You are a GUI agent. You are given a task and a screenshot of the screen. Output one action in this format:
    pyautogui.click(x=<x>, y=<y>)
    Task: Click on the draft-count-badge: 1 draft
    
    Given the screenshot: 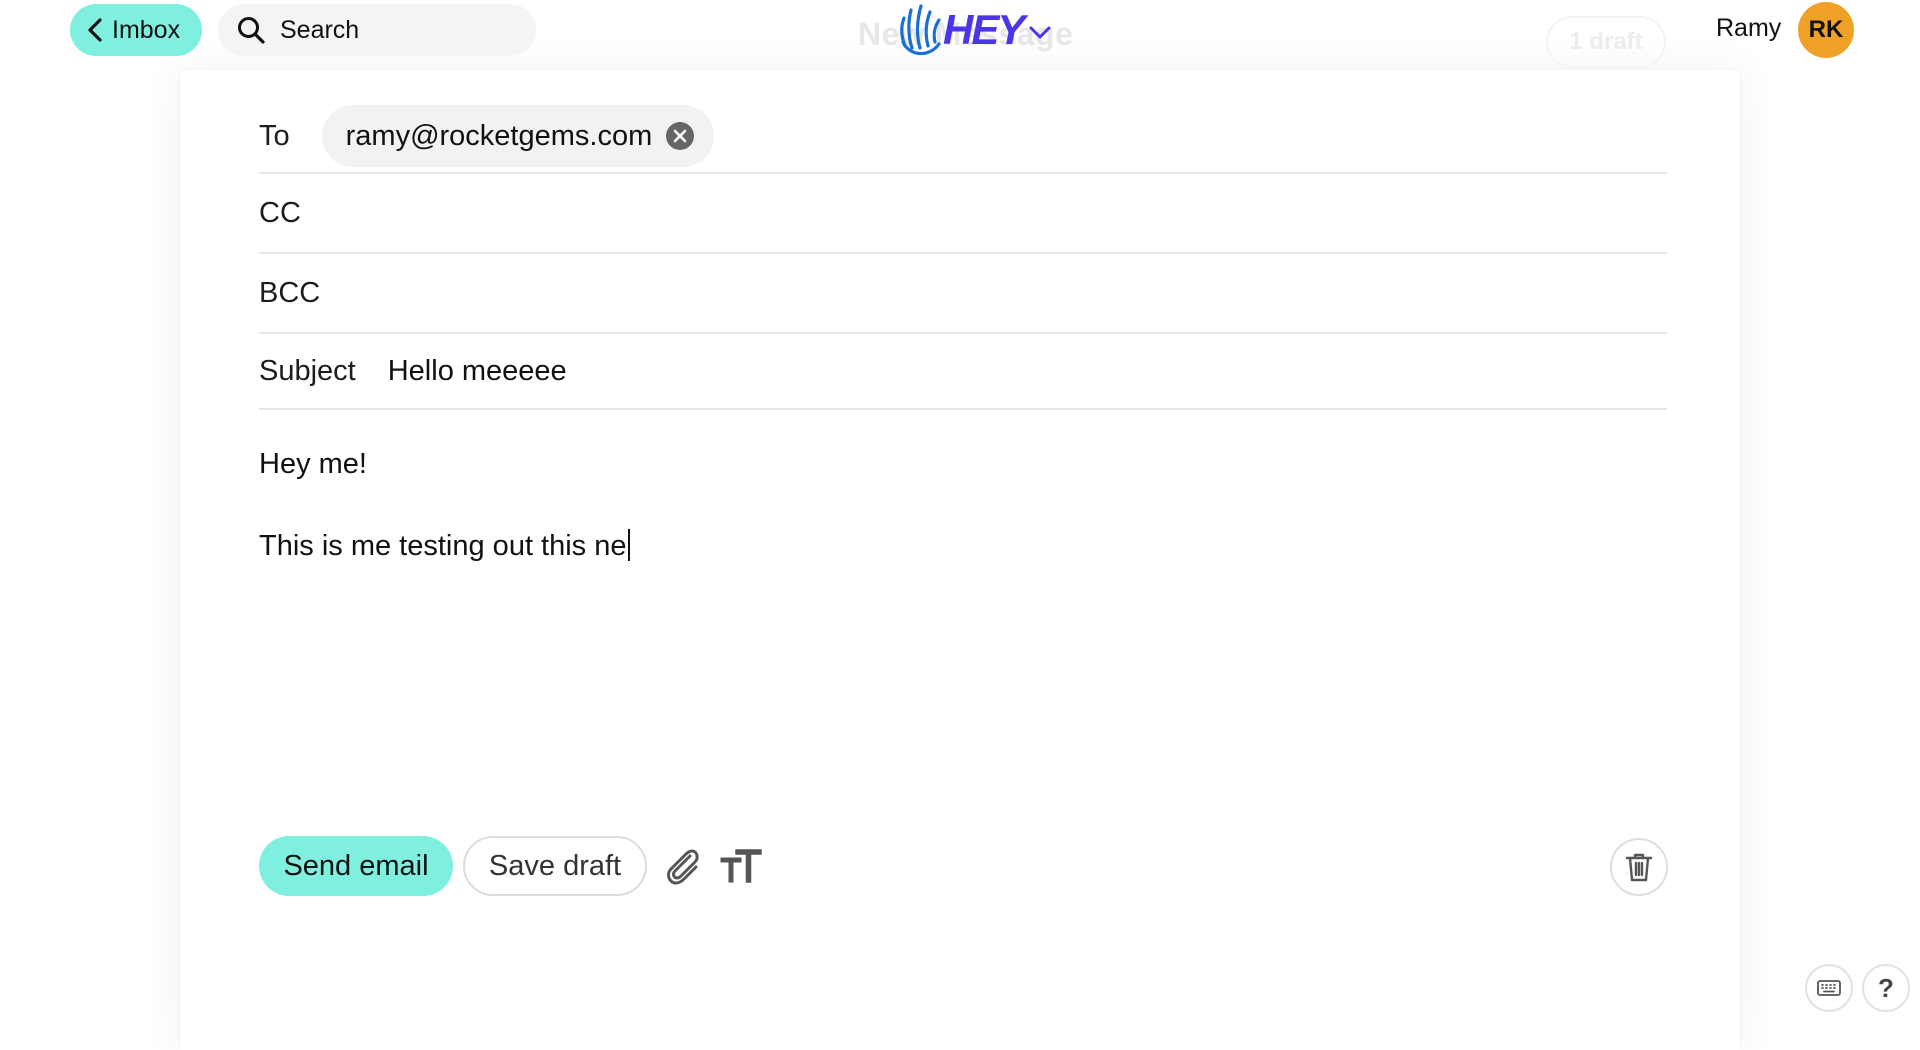 What is the action you would take?
    pyautogui.click(x=1606, y=42)
    